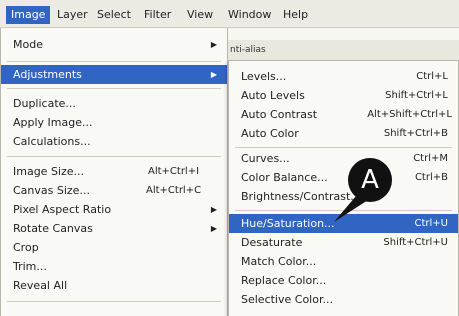  What do you see at coordinates (114, 74) in the screenshot?
I see `menu-item-adjustments: Adjustments ▶` at bounding box center [114, 74].